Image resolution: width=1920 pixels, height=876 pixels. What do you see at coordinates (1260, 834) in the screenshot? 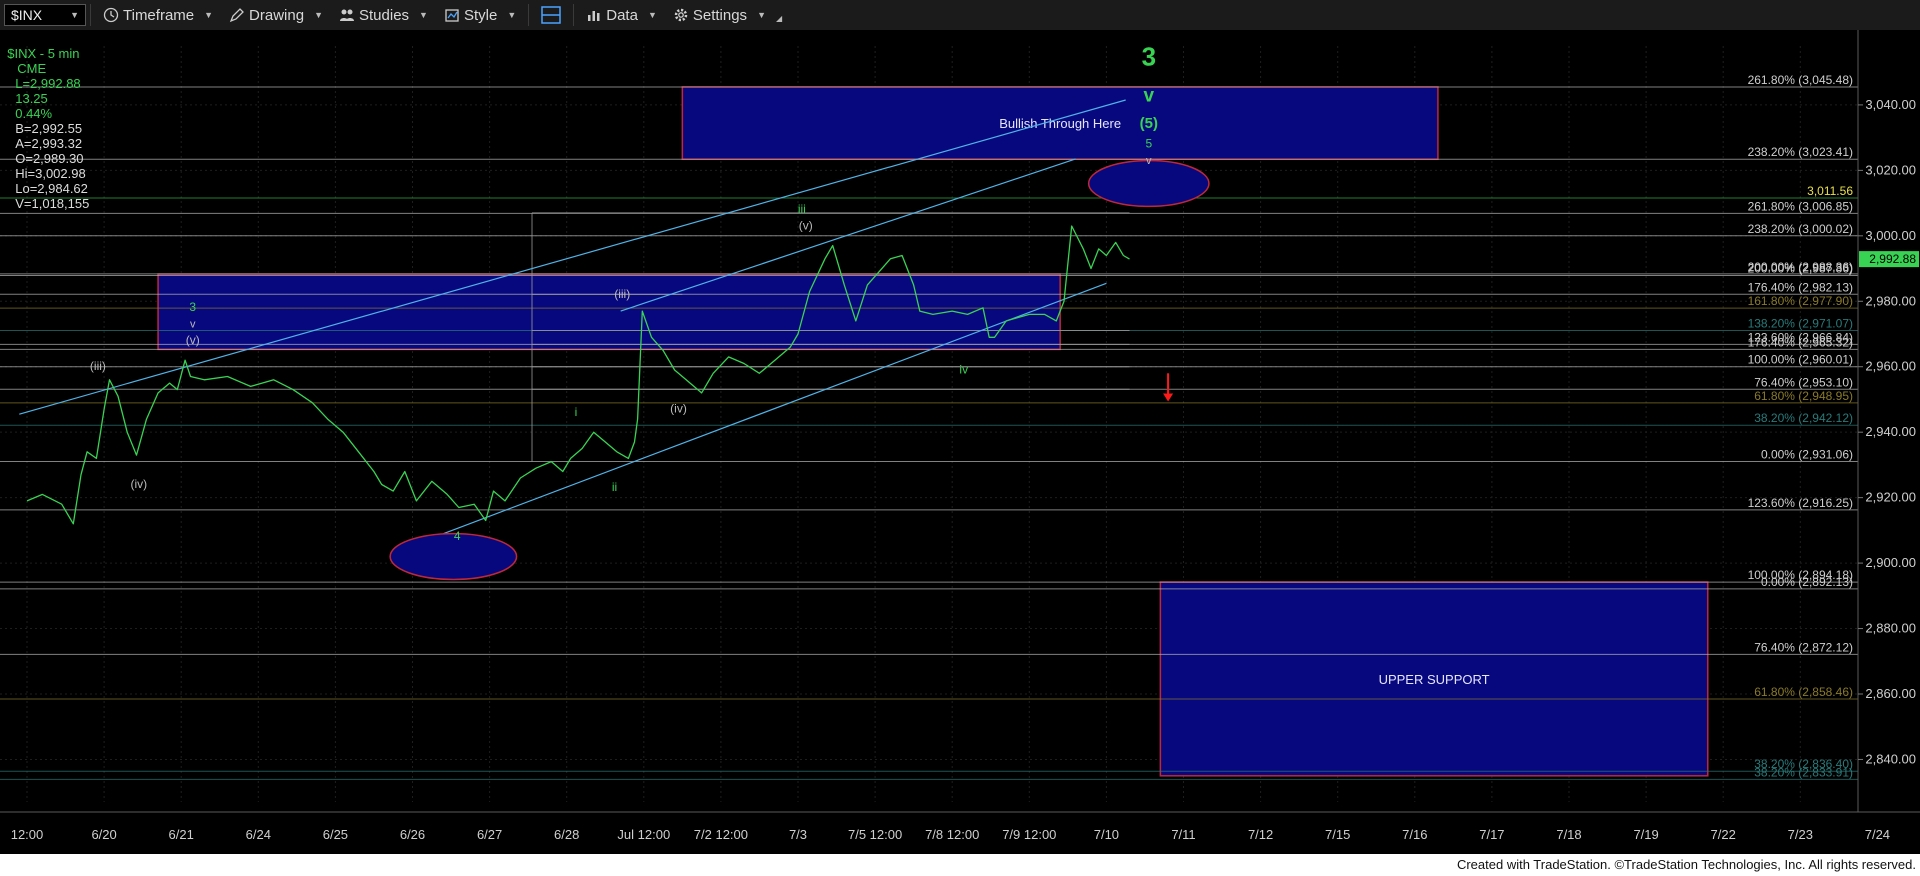
I see `time-axis-label: 7/12` at bounding box center [1260, 834].